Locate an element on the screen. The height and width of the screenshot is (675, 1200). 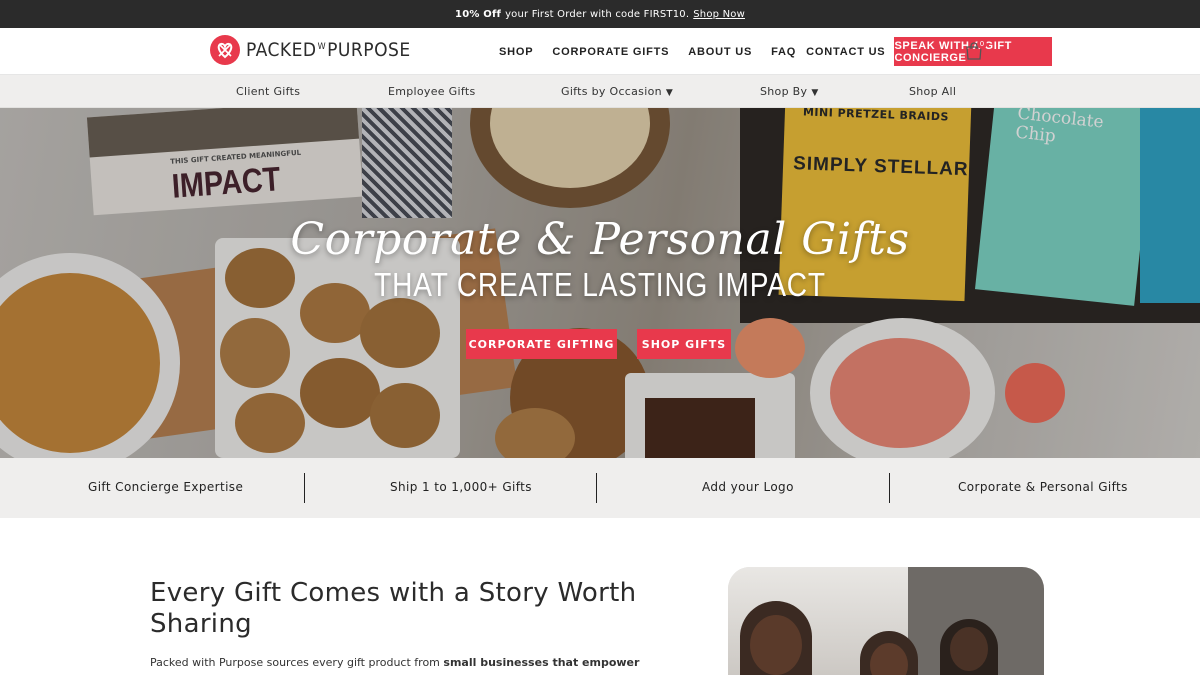
subnav-gifts-by-occasion: Gifts by Occasion ▼ is located at coordinates (617, 91).